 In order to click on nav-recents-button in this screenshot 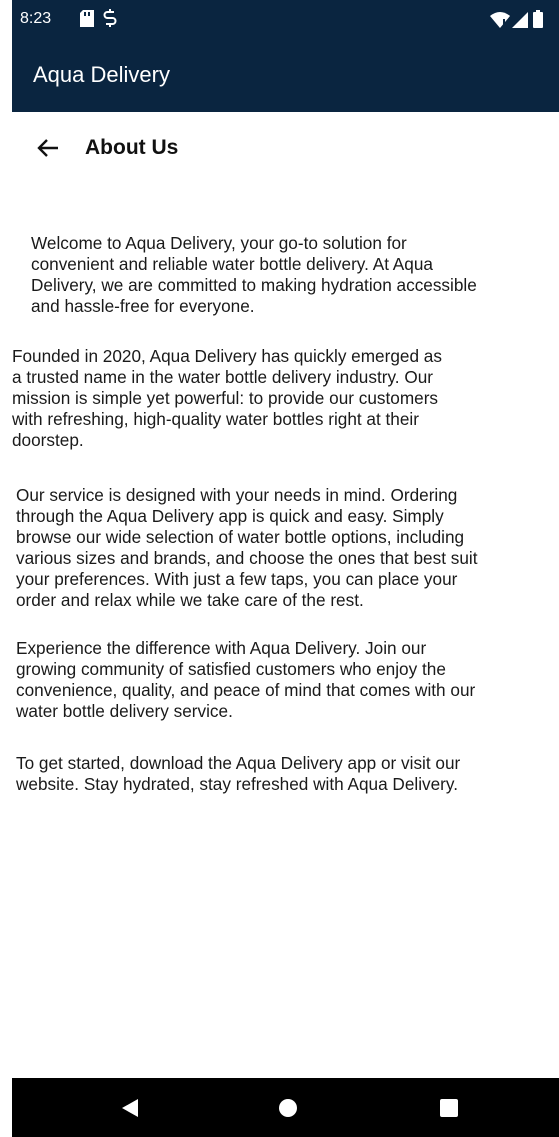, I will do `click(449, 1108)`.